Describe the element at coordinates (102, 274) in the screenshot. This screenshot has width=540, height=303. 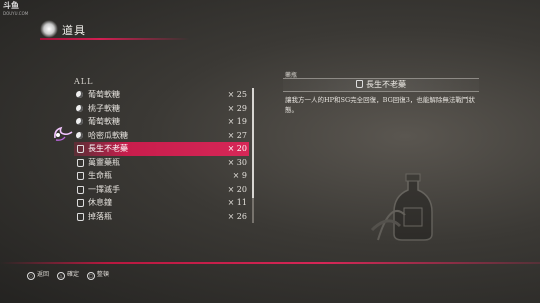
I see `legend-sort-label: 整頓` at that location.